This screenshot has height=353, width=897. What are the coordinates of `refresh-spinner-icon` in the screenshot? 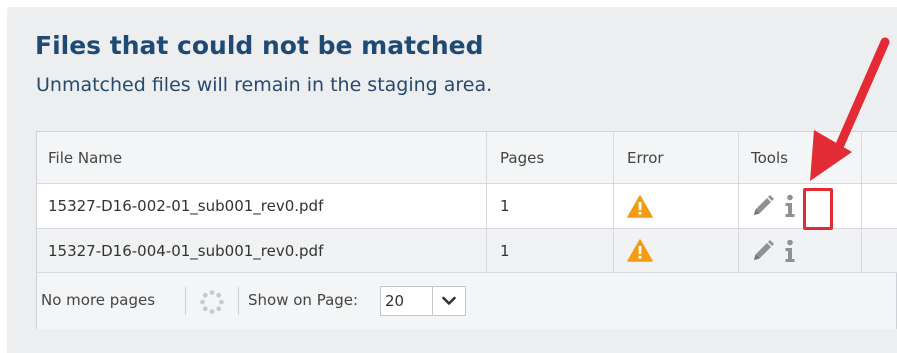 It's located at (212, 302).